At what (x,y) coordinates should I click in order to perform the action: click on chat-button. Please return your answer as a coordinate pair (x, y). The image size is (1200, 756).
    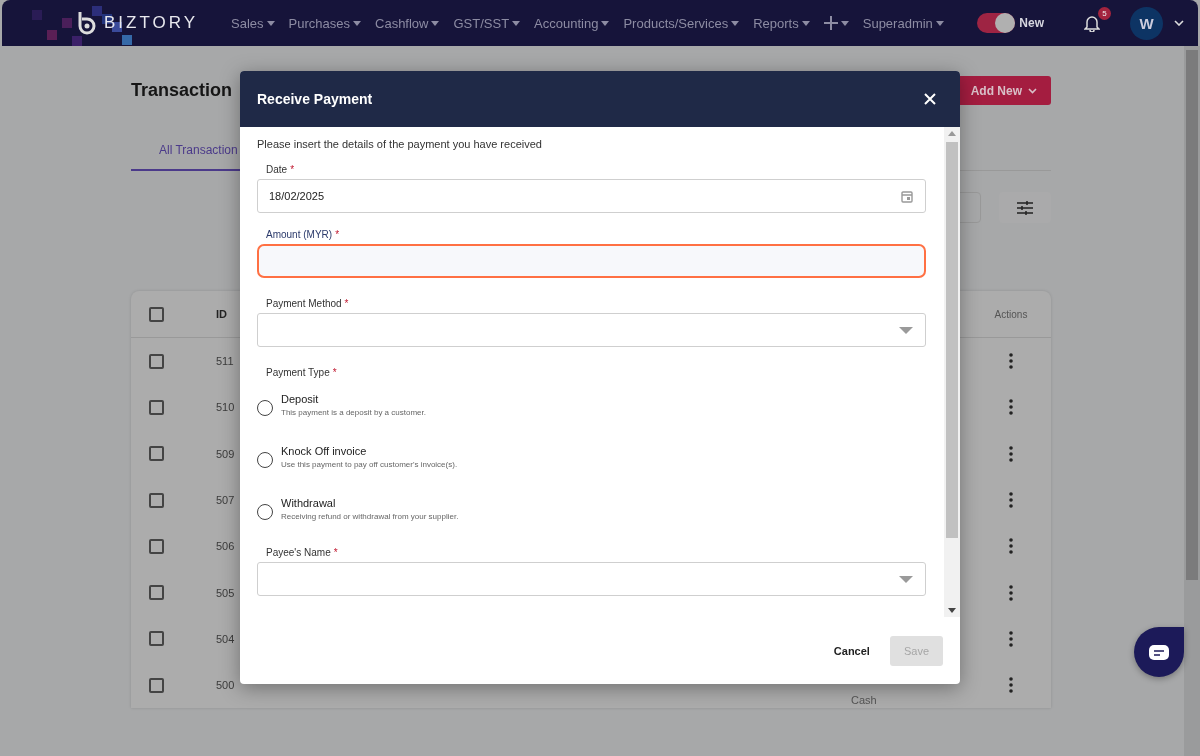
    Looking at the image, I should click on (1159, 652).